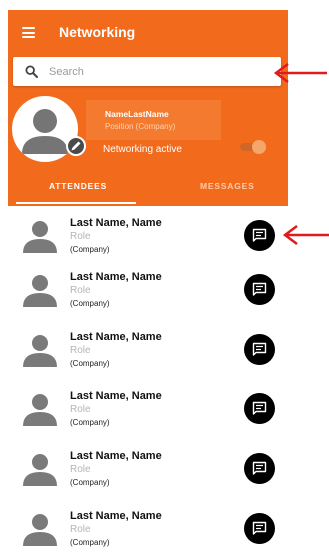 This screenshot has height=552, width=329. I want to click on active-tab-indicator, so click(76, 203).